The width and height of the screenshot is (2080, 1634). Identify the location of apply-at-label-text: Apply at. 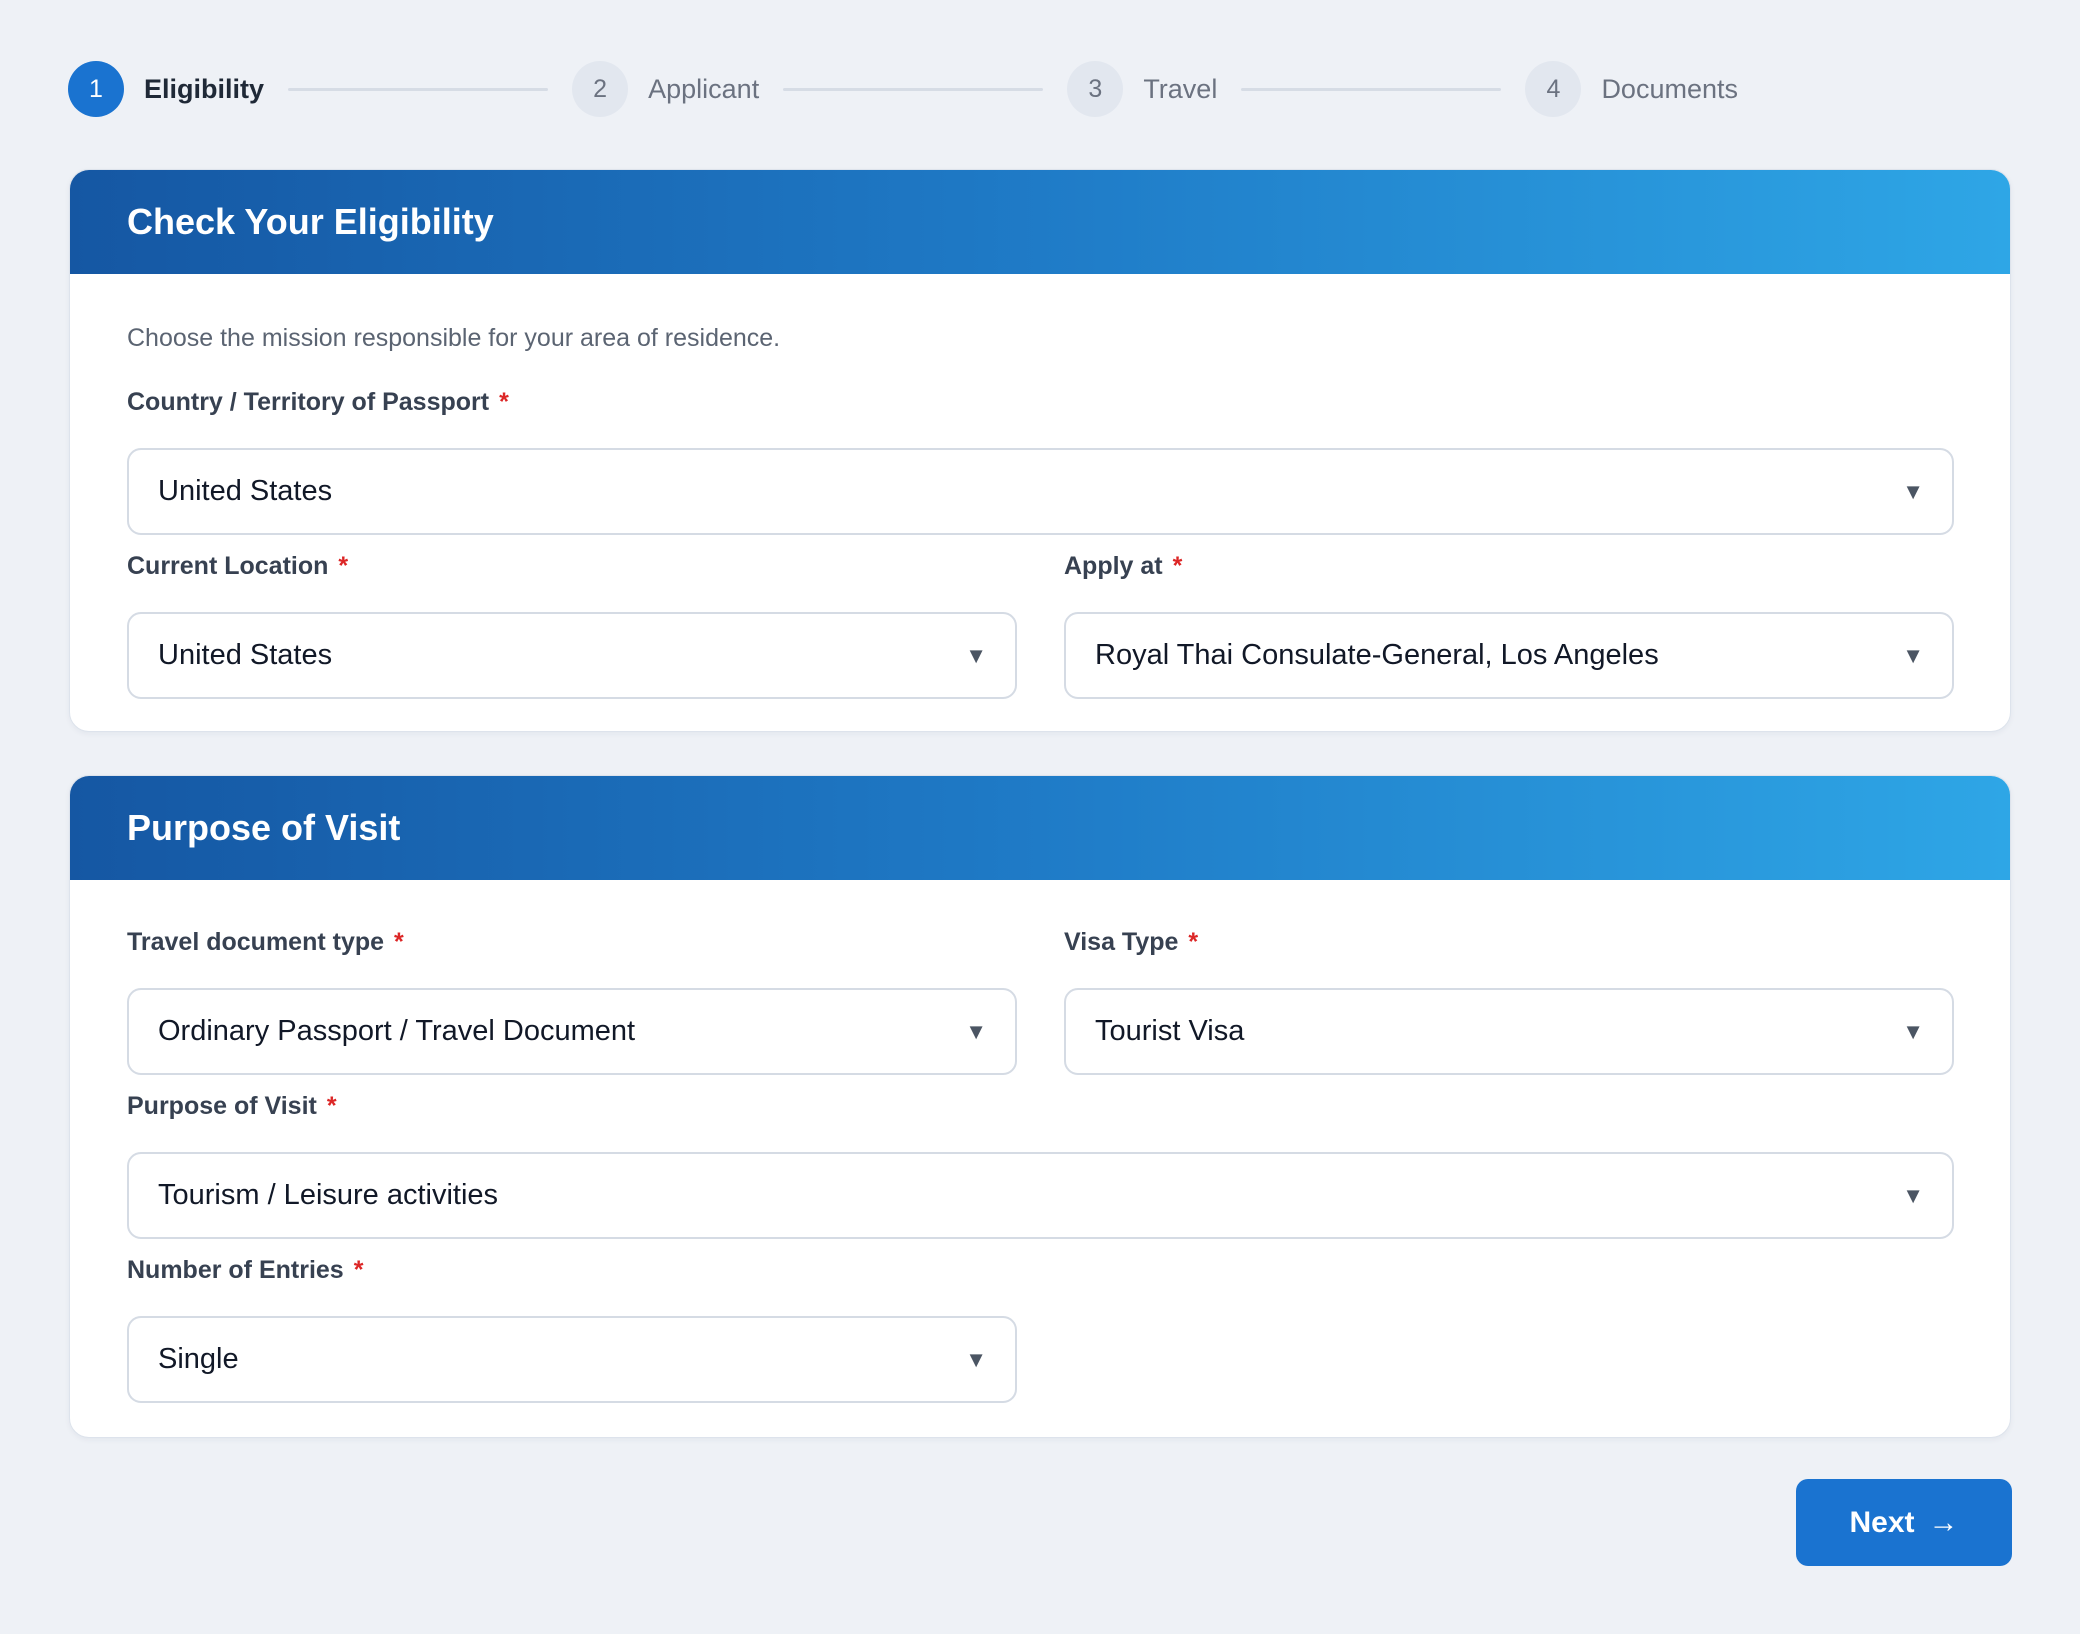
(1113, 566).